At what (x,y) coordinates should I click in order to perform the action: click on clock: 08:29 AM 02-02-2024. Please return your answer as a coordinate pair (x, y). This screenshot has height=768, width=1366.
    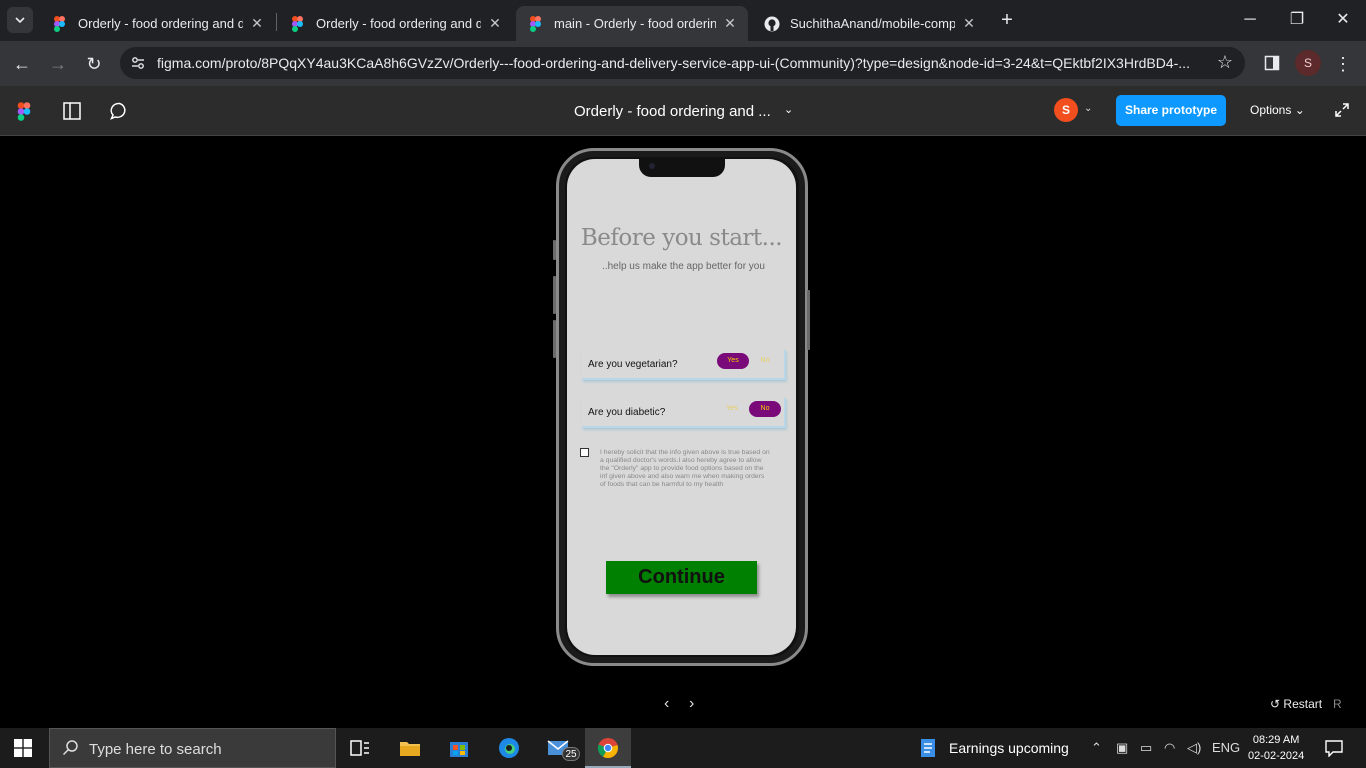
    Looking at the image, I should click on (1276, 748).